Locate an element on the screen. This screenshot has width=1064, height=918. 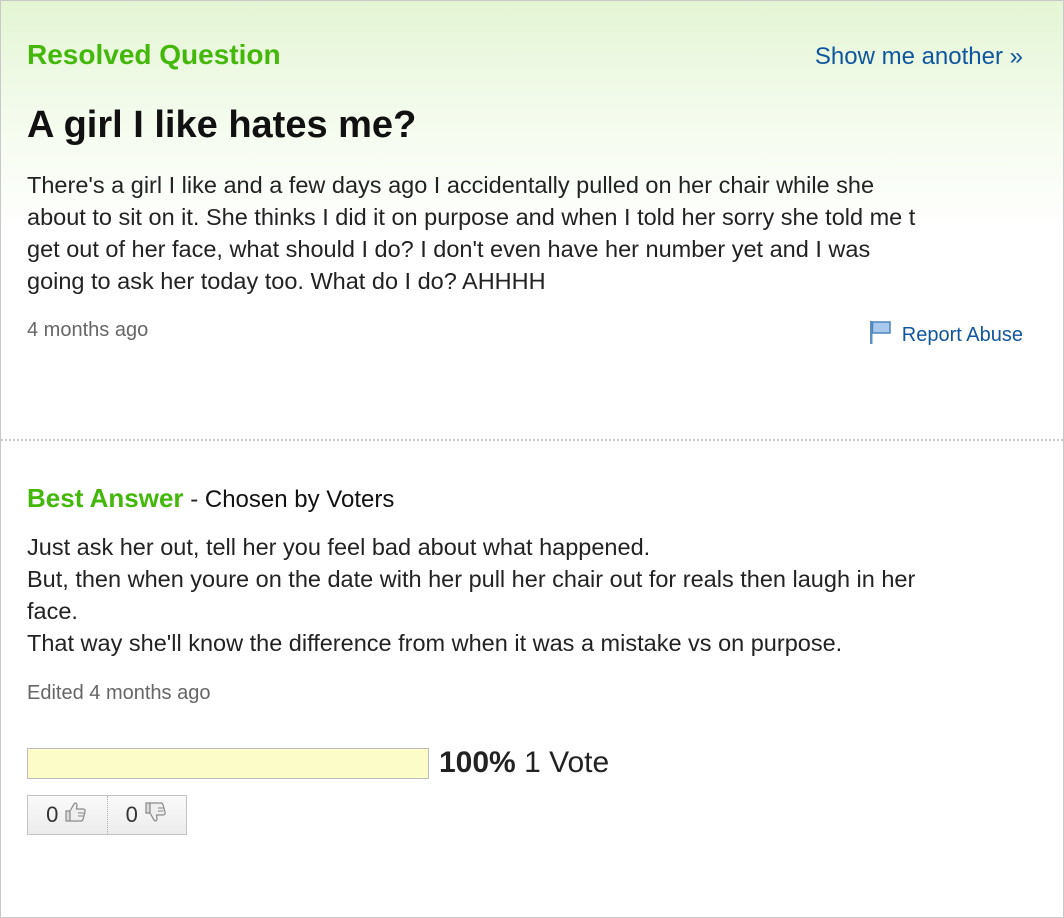
vote-summary: 100% 1 Vote is located at coordinates (524, 763).